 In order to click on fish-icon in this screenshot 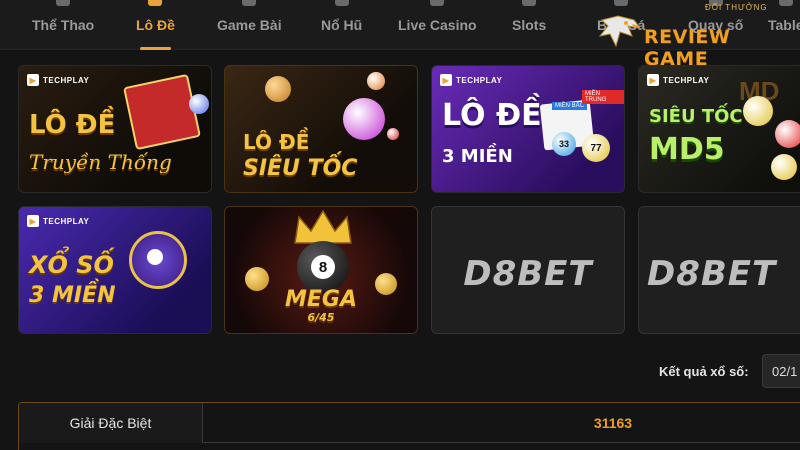, I will do `click(621, 3)`.